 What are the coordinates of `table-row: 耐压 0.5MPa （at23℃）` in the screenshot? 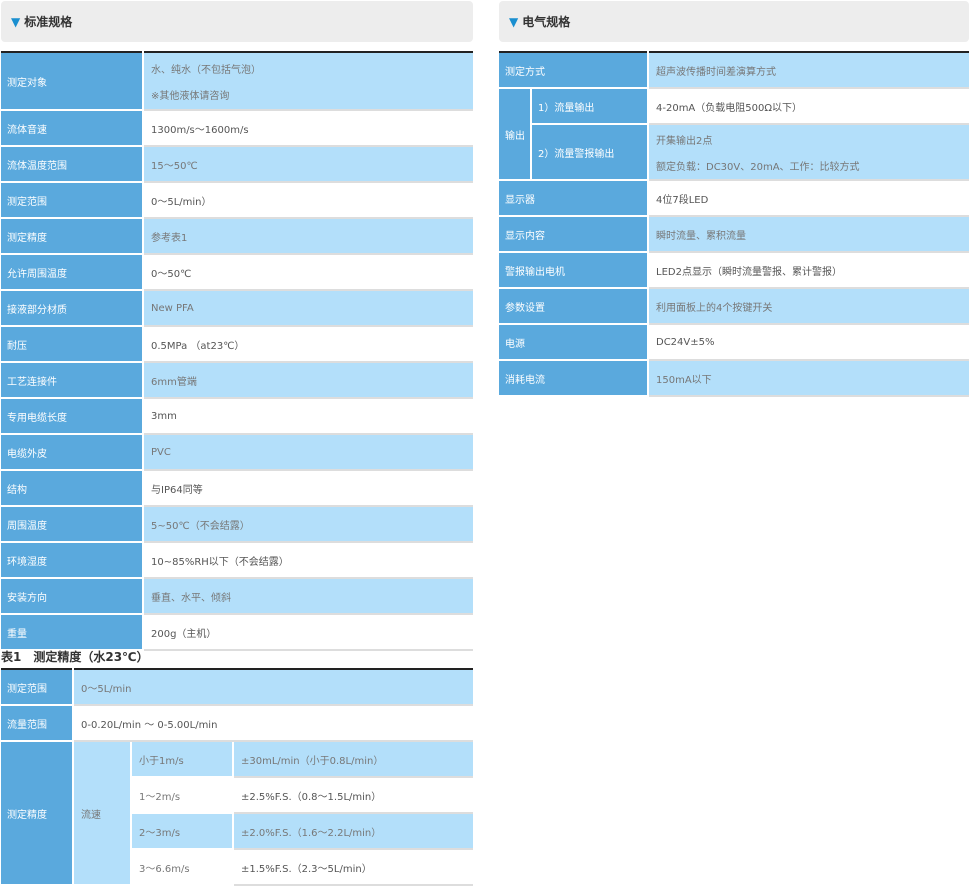 It's located at (237, 344).